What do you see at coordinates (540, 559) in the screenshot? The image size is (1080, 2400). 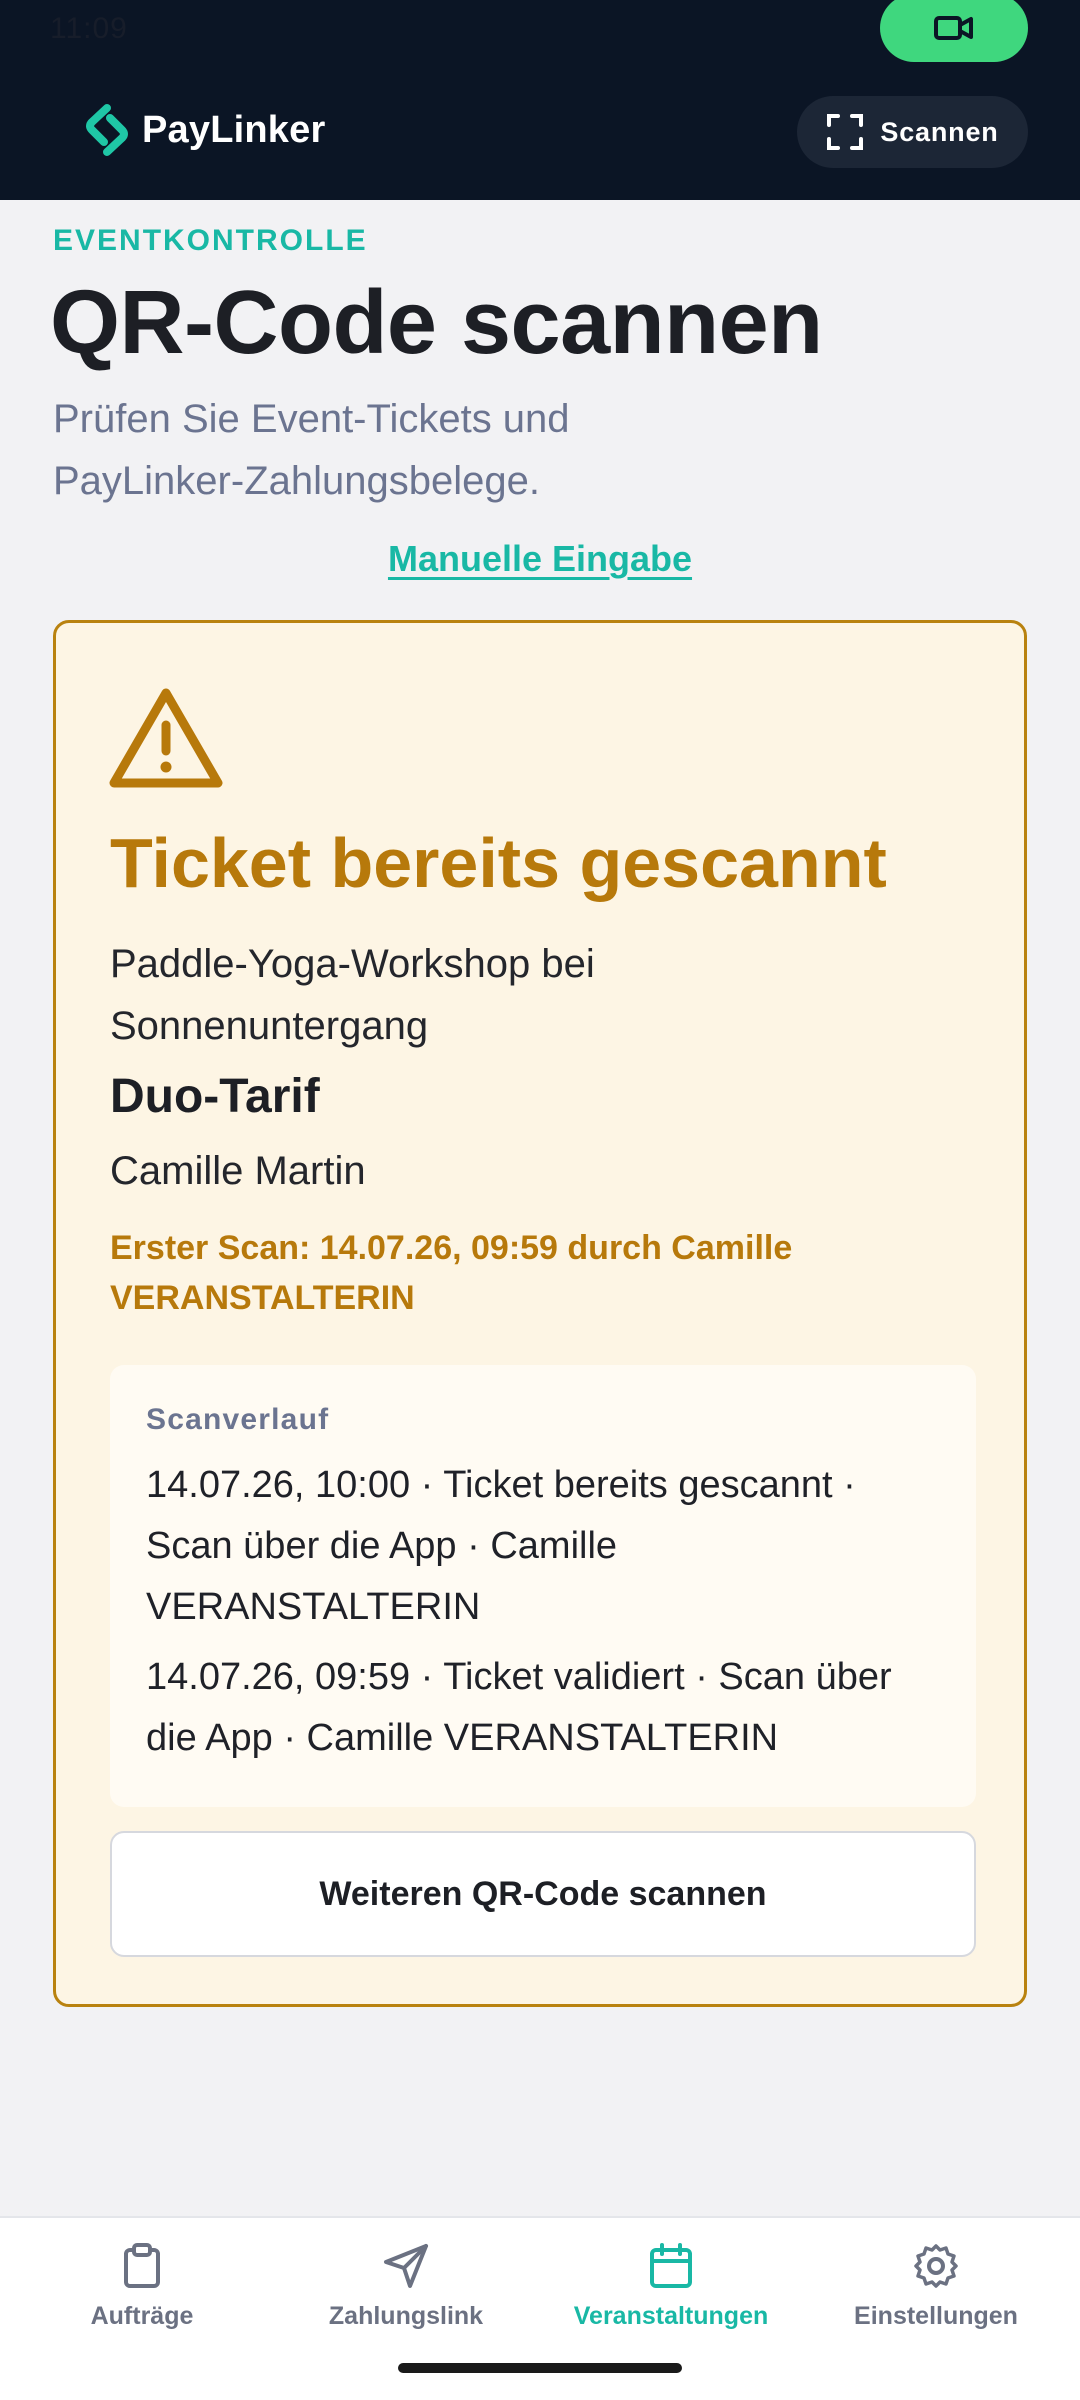 I see `manual-entry-link: Manuelle Eingabe` at bounding box center [540, 559].